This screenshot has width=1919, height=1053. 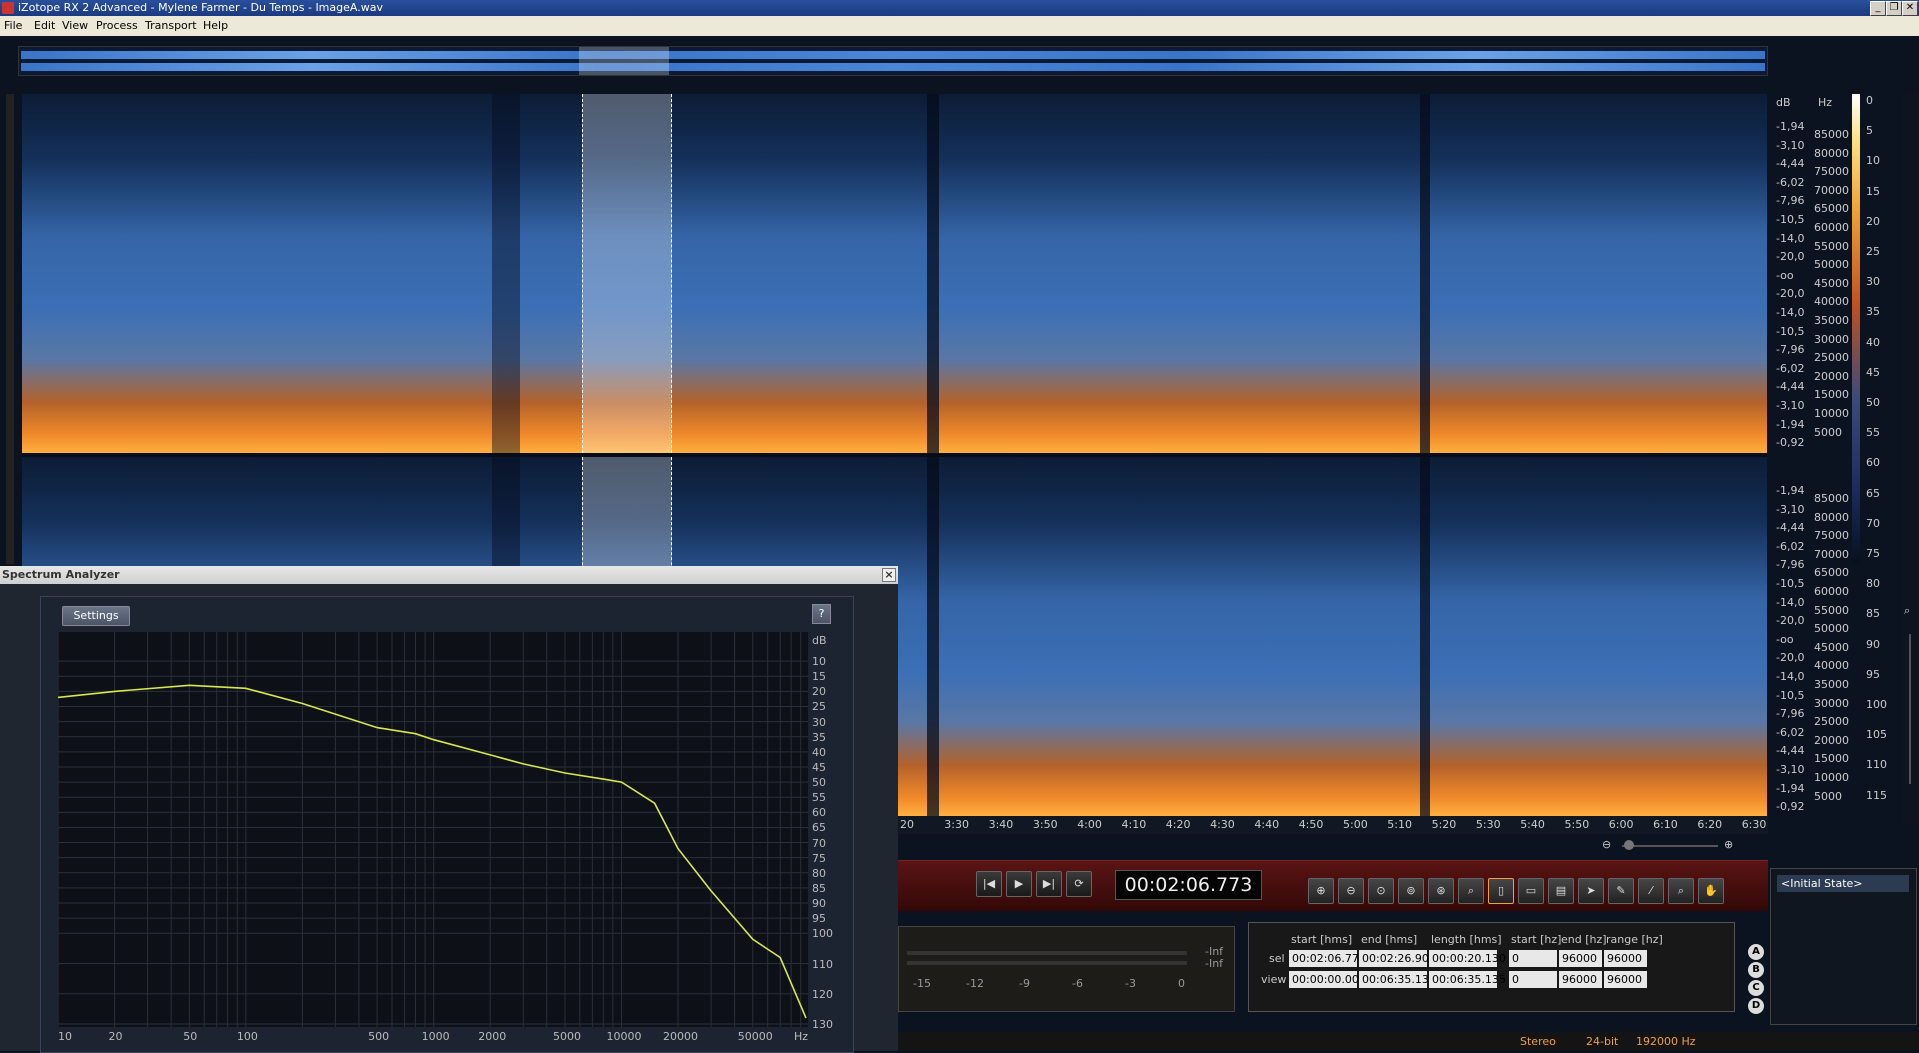 What do you see at coordinates (1873, 644) in the screenshot?
I see `colorbar-tick: 90` at bounding box center [1873, 644].